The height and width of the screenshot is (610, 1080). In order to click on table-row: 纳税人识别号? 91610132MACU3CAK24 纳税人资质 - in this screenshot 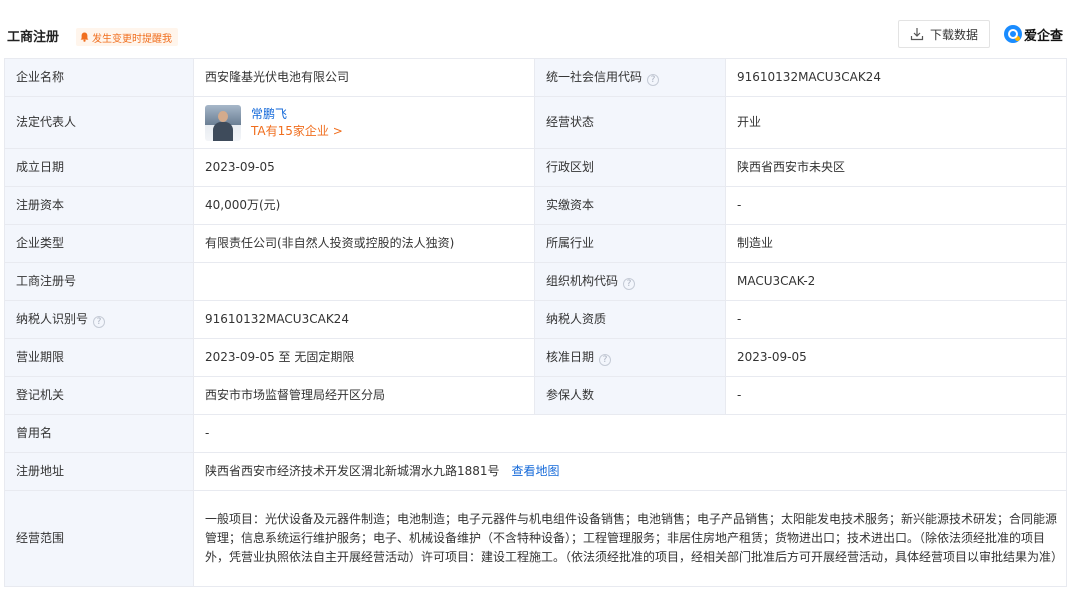, I will do `click(535, 319)`.